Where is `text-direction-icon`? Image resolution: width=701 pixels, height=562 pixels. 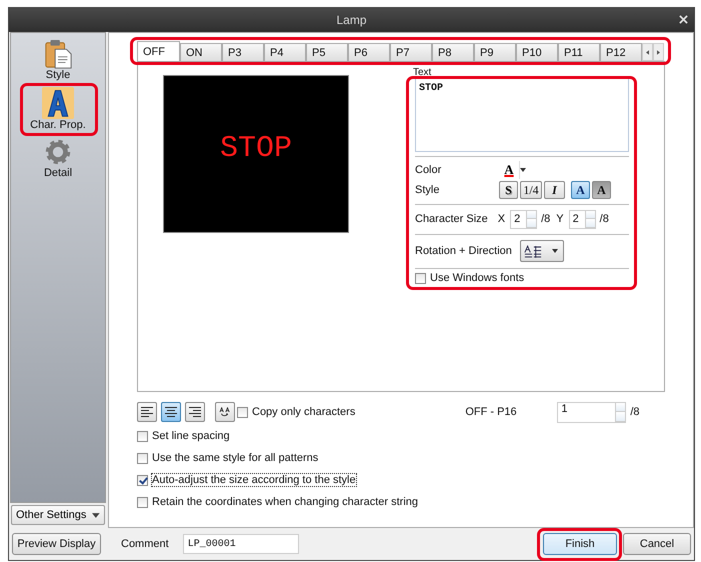 text-direction-icon is located at coordinates (533, 251).